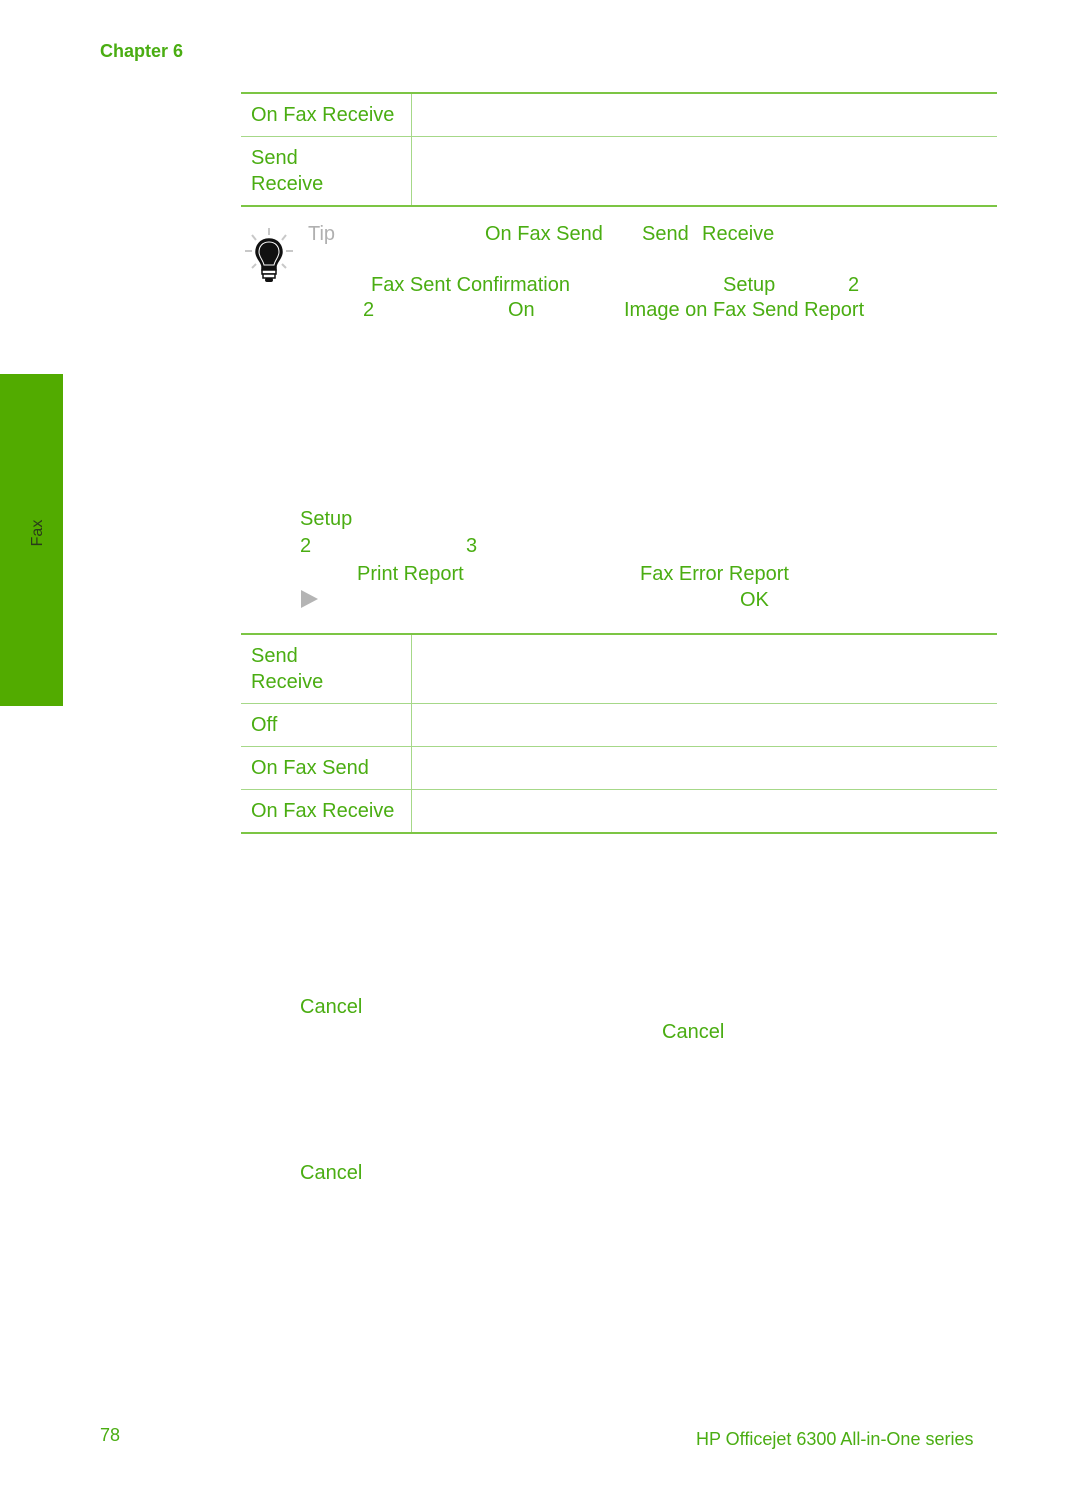 The image size is (1080, 1495). What do you see at coordinates (309, 599) in the screenshot?
I see `right-arrow-icon` at bounding box center [309, 599].